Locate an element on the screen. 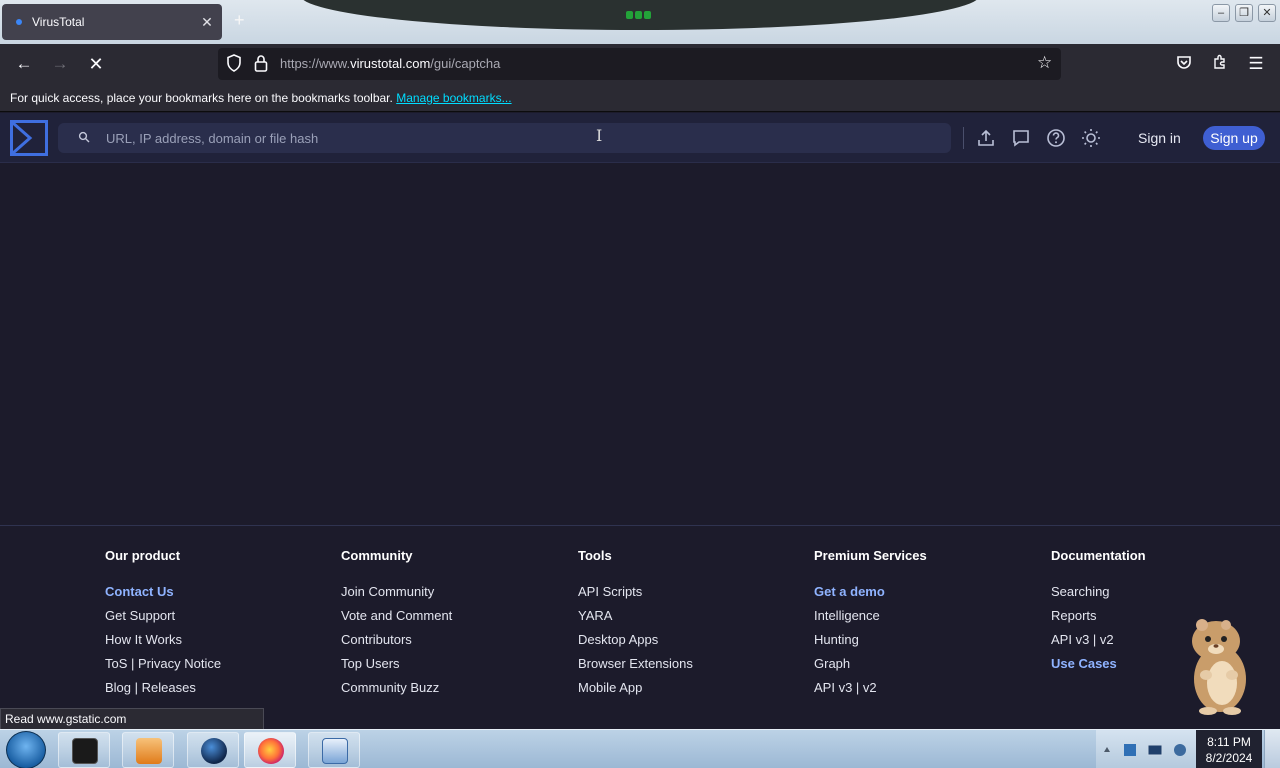 This screenshot has width=1280, height=768. new-tab-button: + is located at coordinates (239, 20).